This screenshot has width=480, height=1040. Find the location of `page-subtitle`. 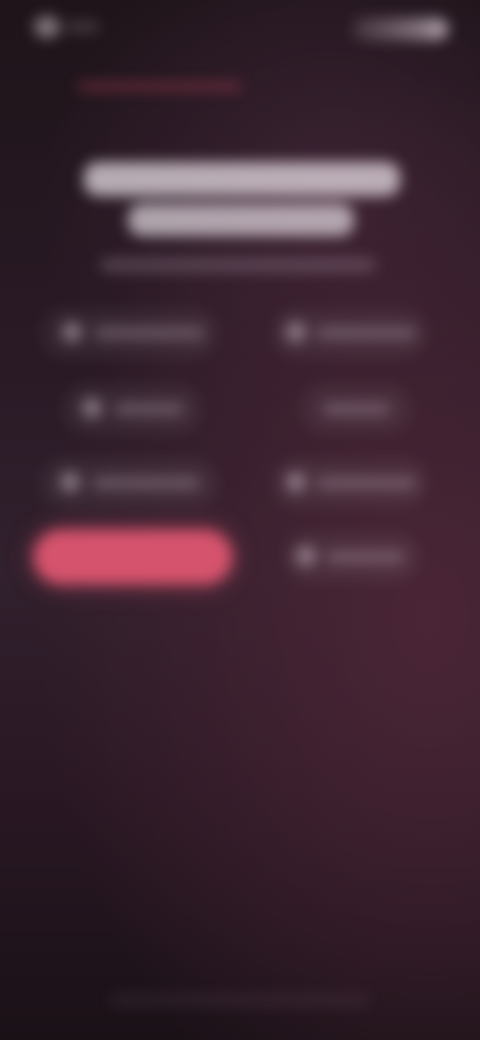

page-subtitle is located at coordinates (238, 265).